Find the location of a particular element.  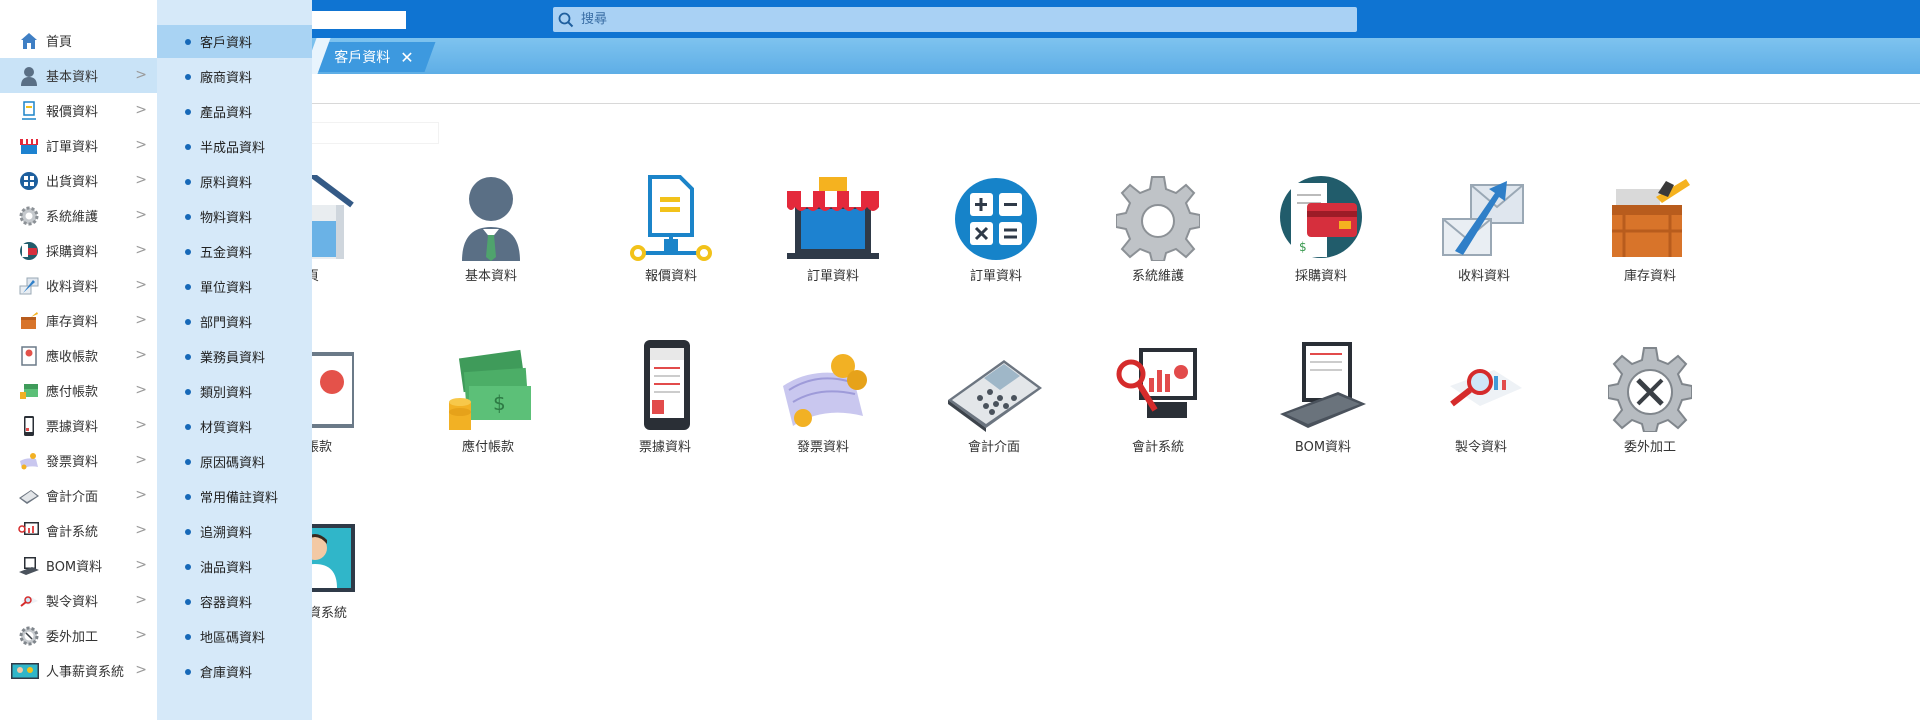

submenu-item-product: 產品資料 is located at coordinates (234, 111).